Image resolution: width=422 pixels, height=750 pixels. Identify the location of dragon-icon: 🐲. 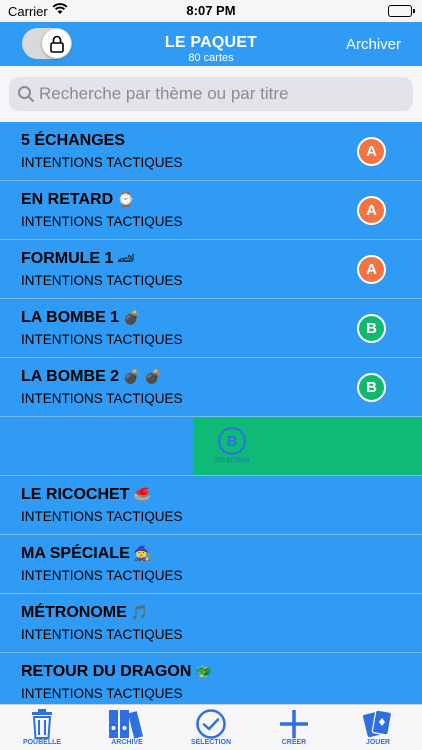
(204, 671).